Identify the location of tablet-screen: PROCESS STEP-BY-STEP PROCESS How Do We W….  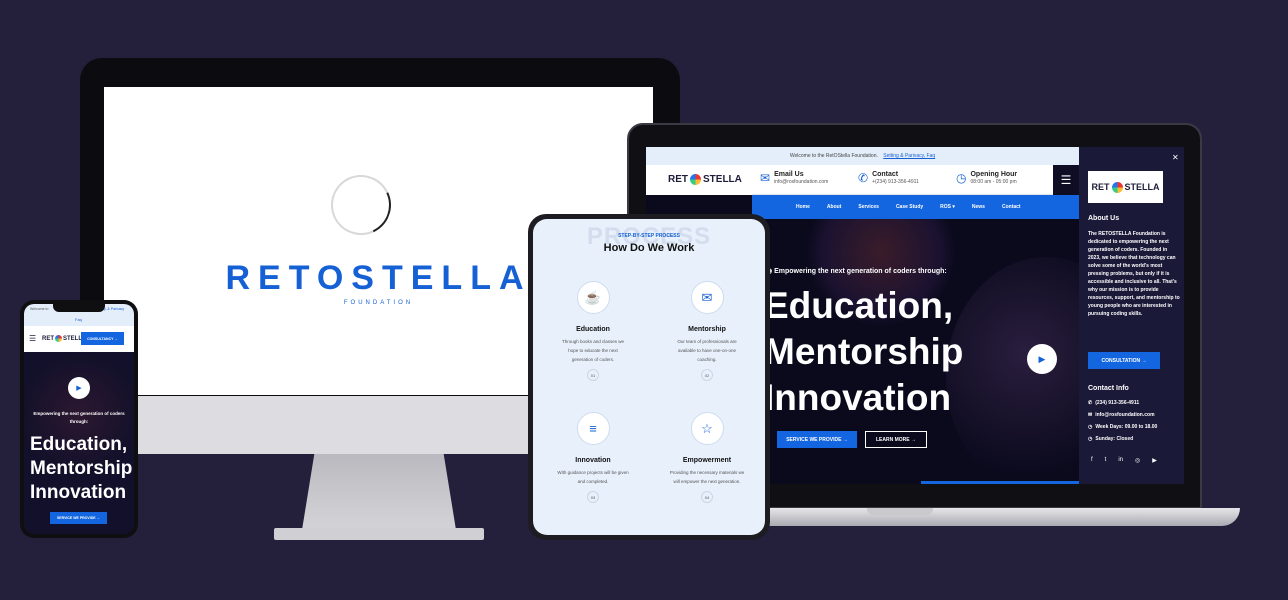
(649, 377).